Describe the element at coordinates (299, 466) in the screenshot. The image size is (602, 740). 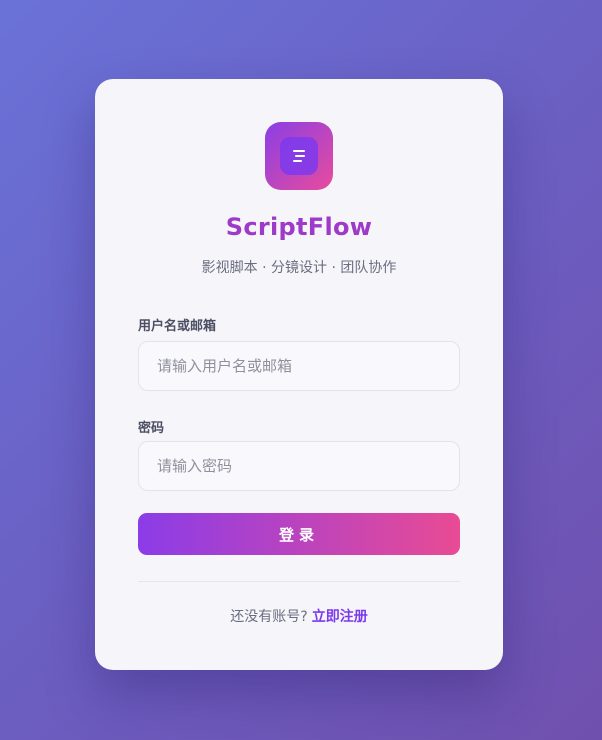
I see `password-input` at that location.